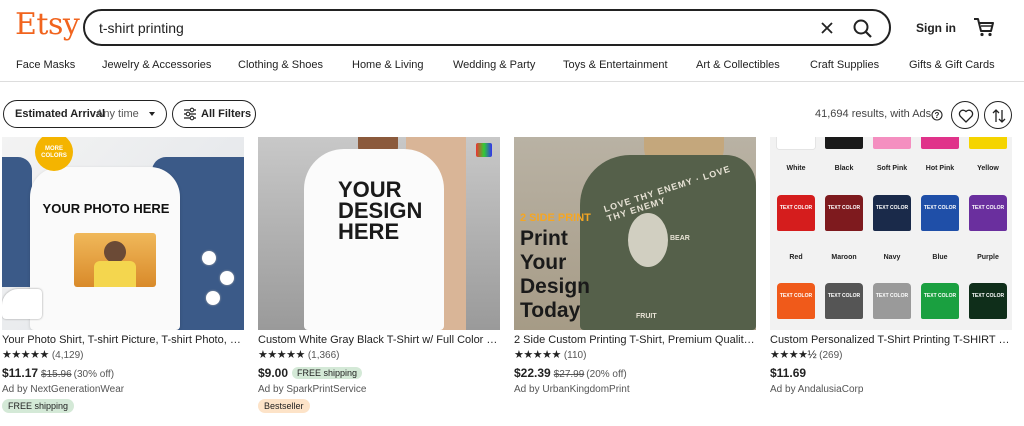 The height and width of the screenshot is (426, 1024). I want to click on heart-icon, so click(966, 116).